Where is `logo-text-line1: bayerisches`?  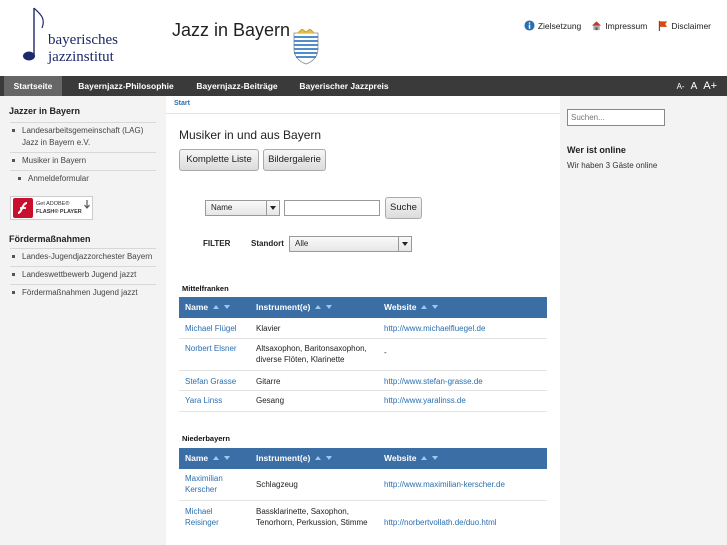 logo-text-line1: bayerisches is located at coordinates (83, 40).